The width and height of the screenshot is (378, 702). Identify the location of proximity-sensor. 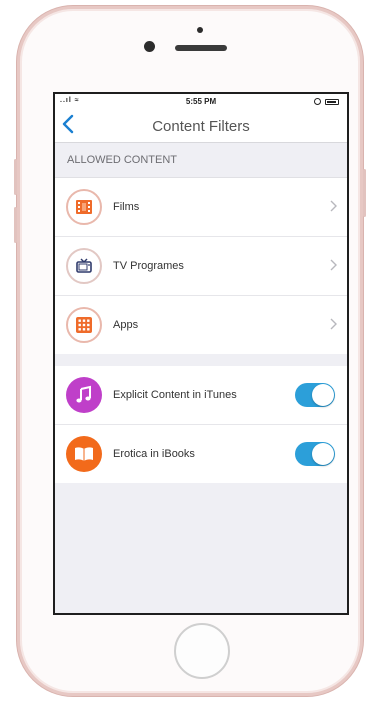
(200, 30).